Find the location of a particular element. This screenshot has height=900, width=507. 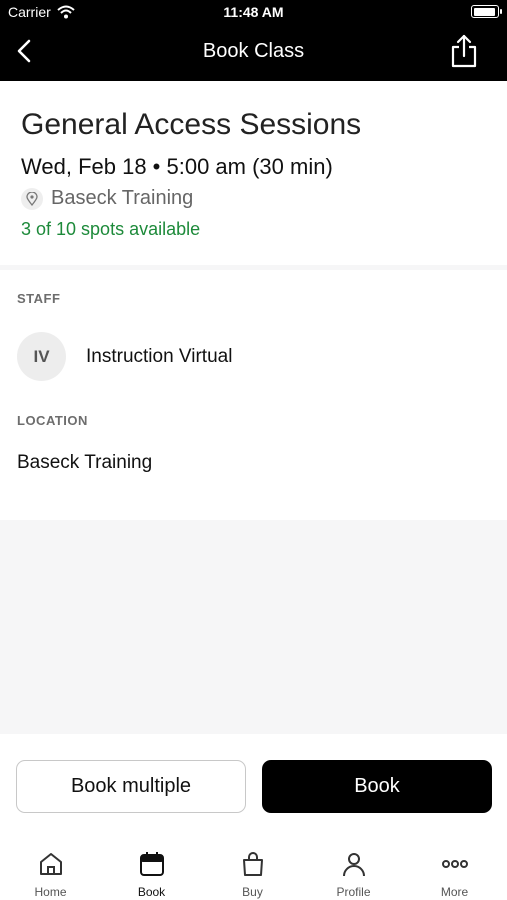

tab-home: Home is located at coordinates (50, 864).